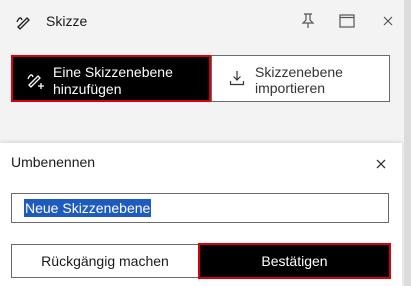 This screenshot has width=411, height=286. I want to click on download-icon, so click(237, 78).